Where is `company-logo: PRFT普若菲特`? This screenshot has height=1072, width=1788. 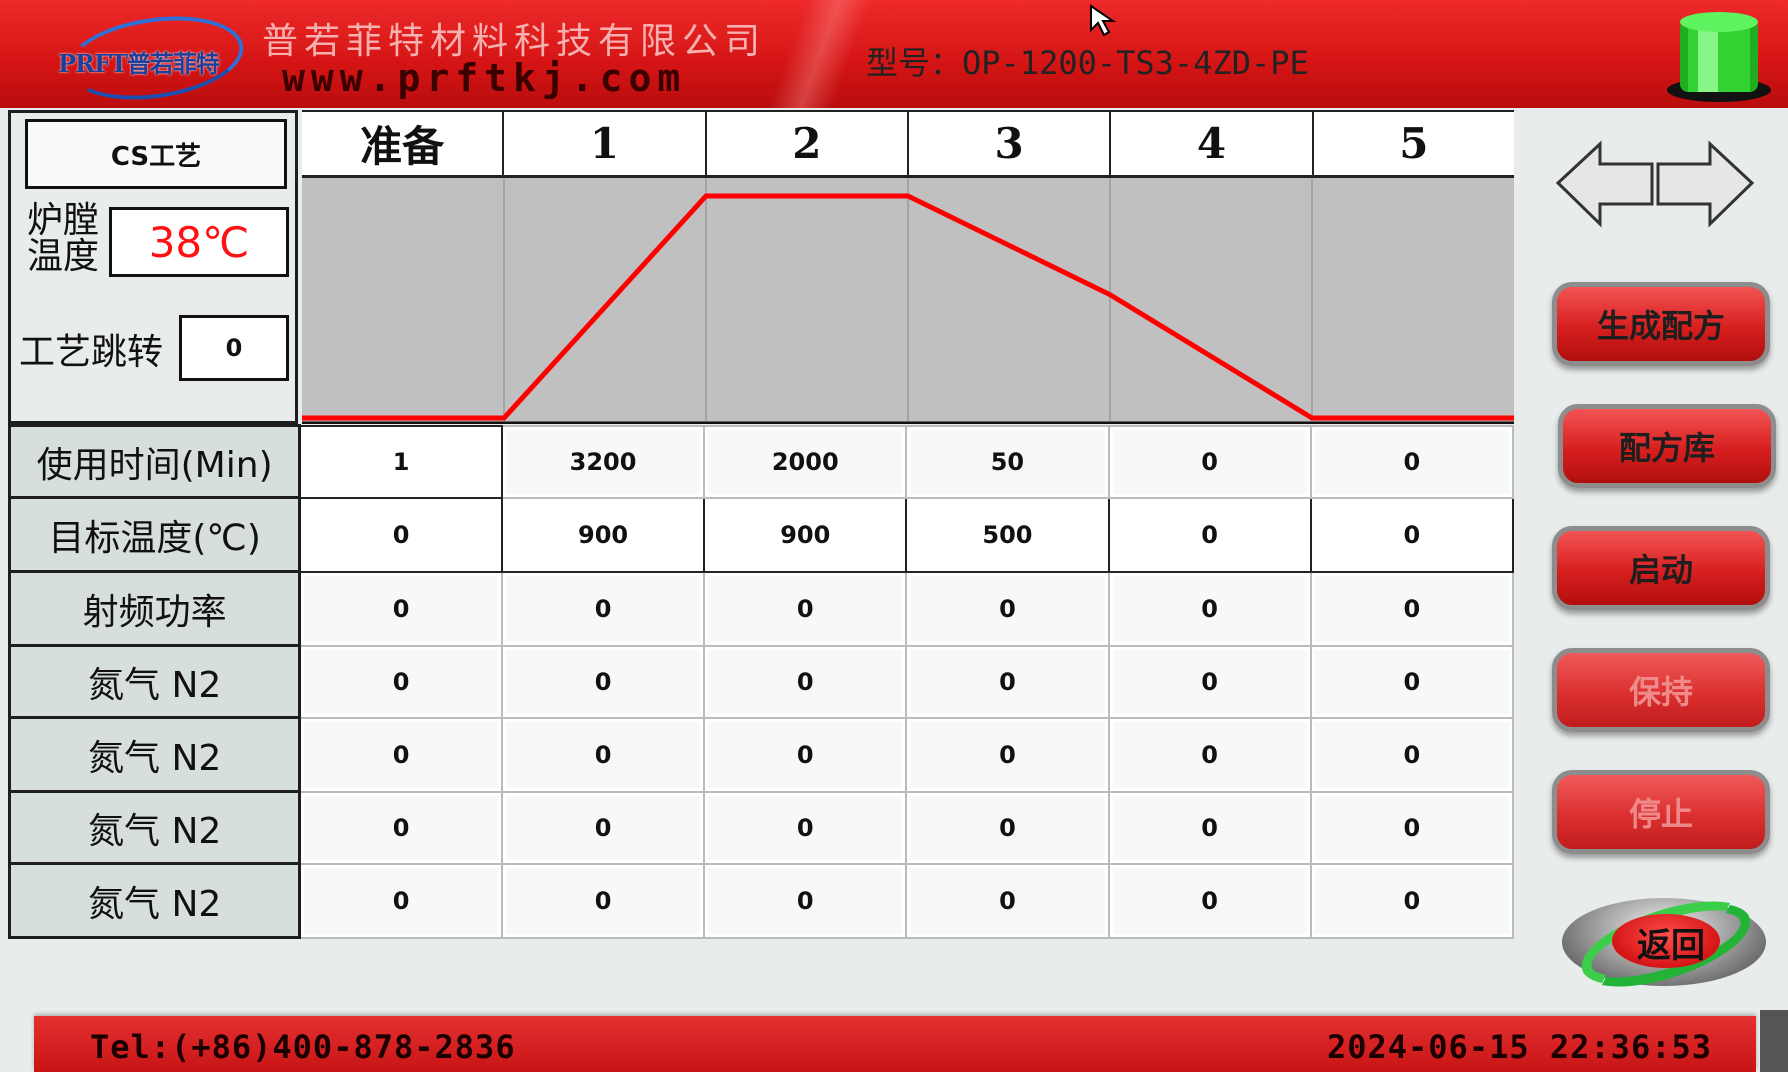
company-logo: PRFT普若菲特 is located at coordinates (152, 58).